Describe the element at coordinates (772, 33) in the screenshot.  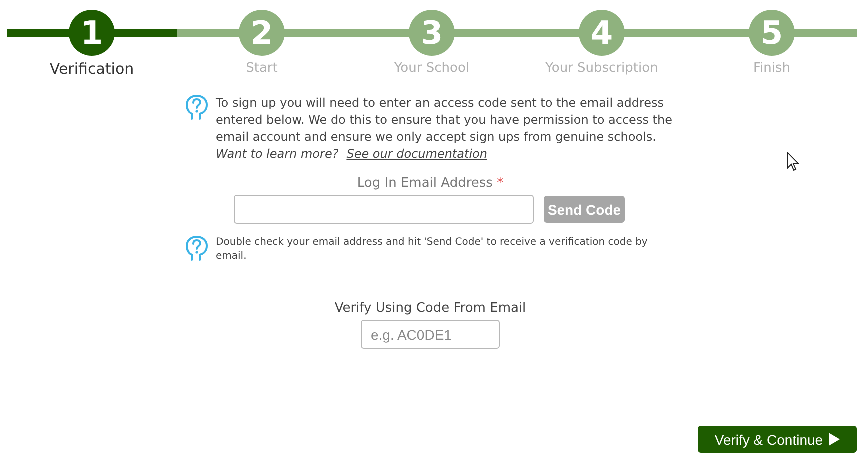
I see `step-circle: 5` at that location.